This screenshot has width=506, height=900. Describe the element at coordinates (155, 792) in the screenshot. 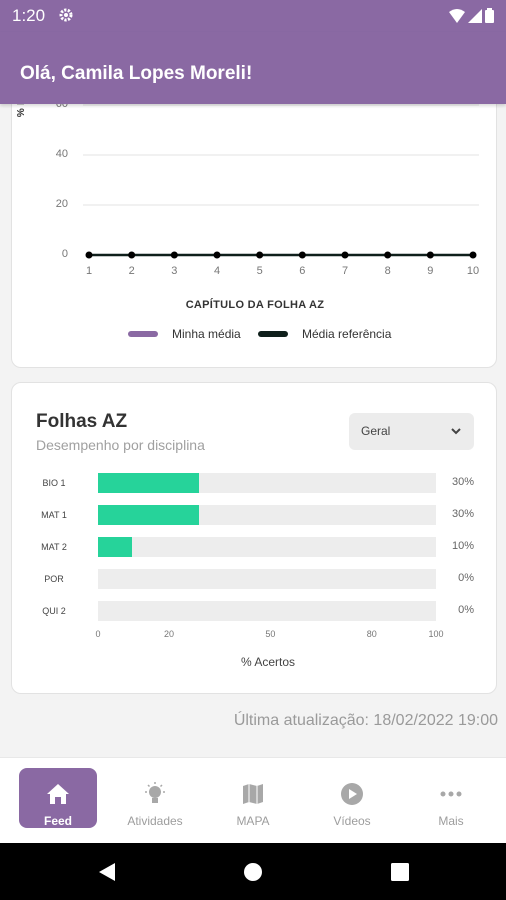

I see `lightbulb-icon` at that location.